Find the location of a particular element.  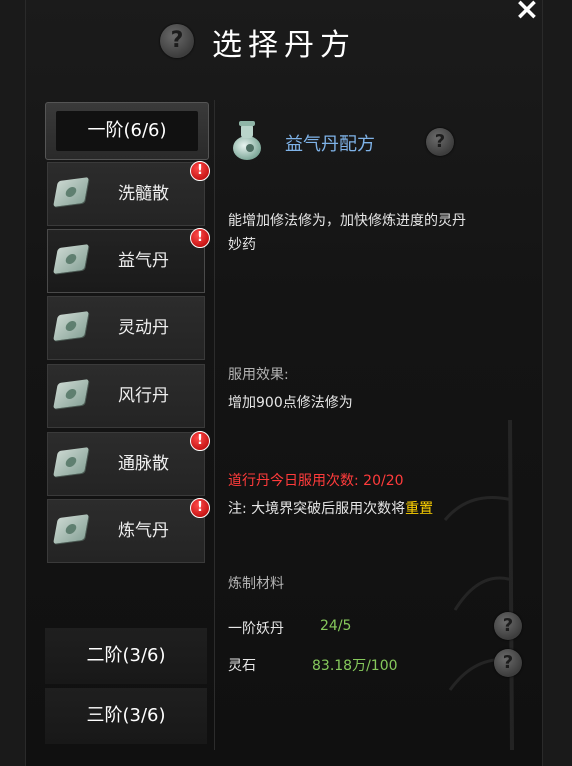

effect-text: 增加900点修法修为 is located at coordinates (290, 403).